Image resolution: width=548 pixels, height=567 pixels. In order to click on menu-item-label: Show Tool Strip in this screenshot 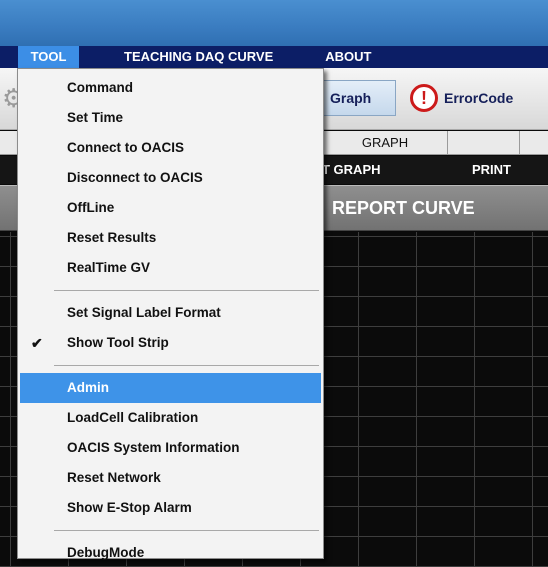, I will do `click(118, 342)`.